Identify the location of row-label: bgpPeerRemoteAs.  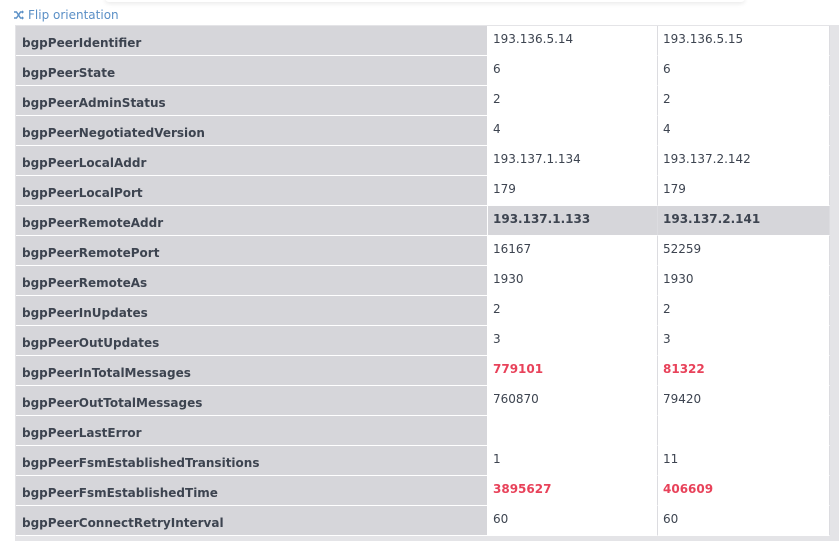
(252, 281).